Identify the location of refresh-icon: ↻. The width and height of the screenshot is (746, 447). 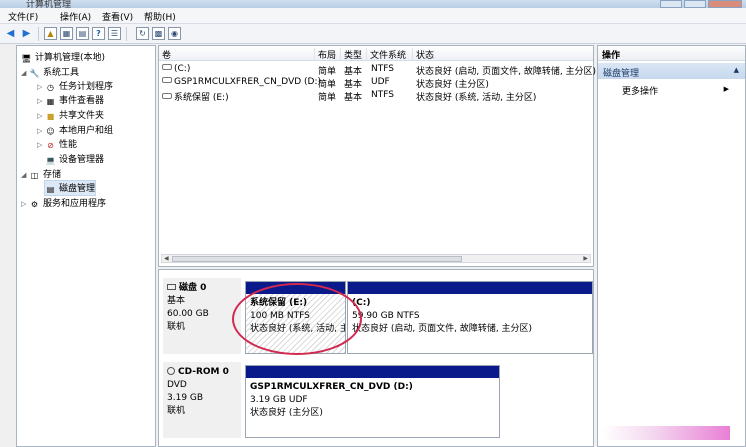
(142, 33).